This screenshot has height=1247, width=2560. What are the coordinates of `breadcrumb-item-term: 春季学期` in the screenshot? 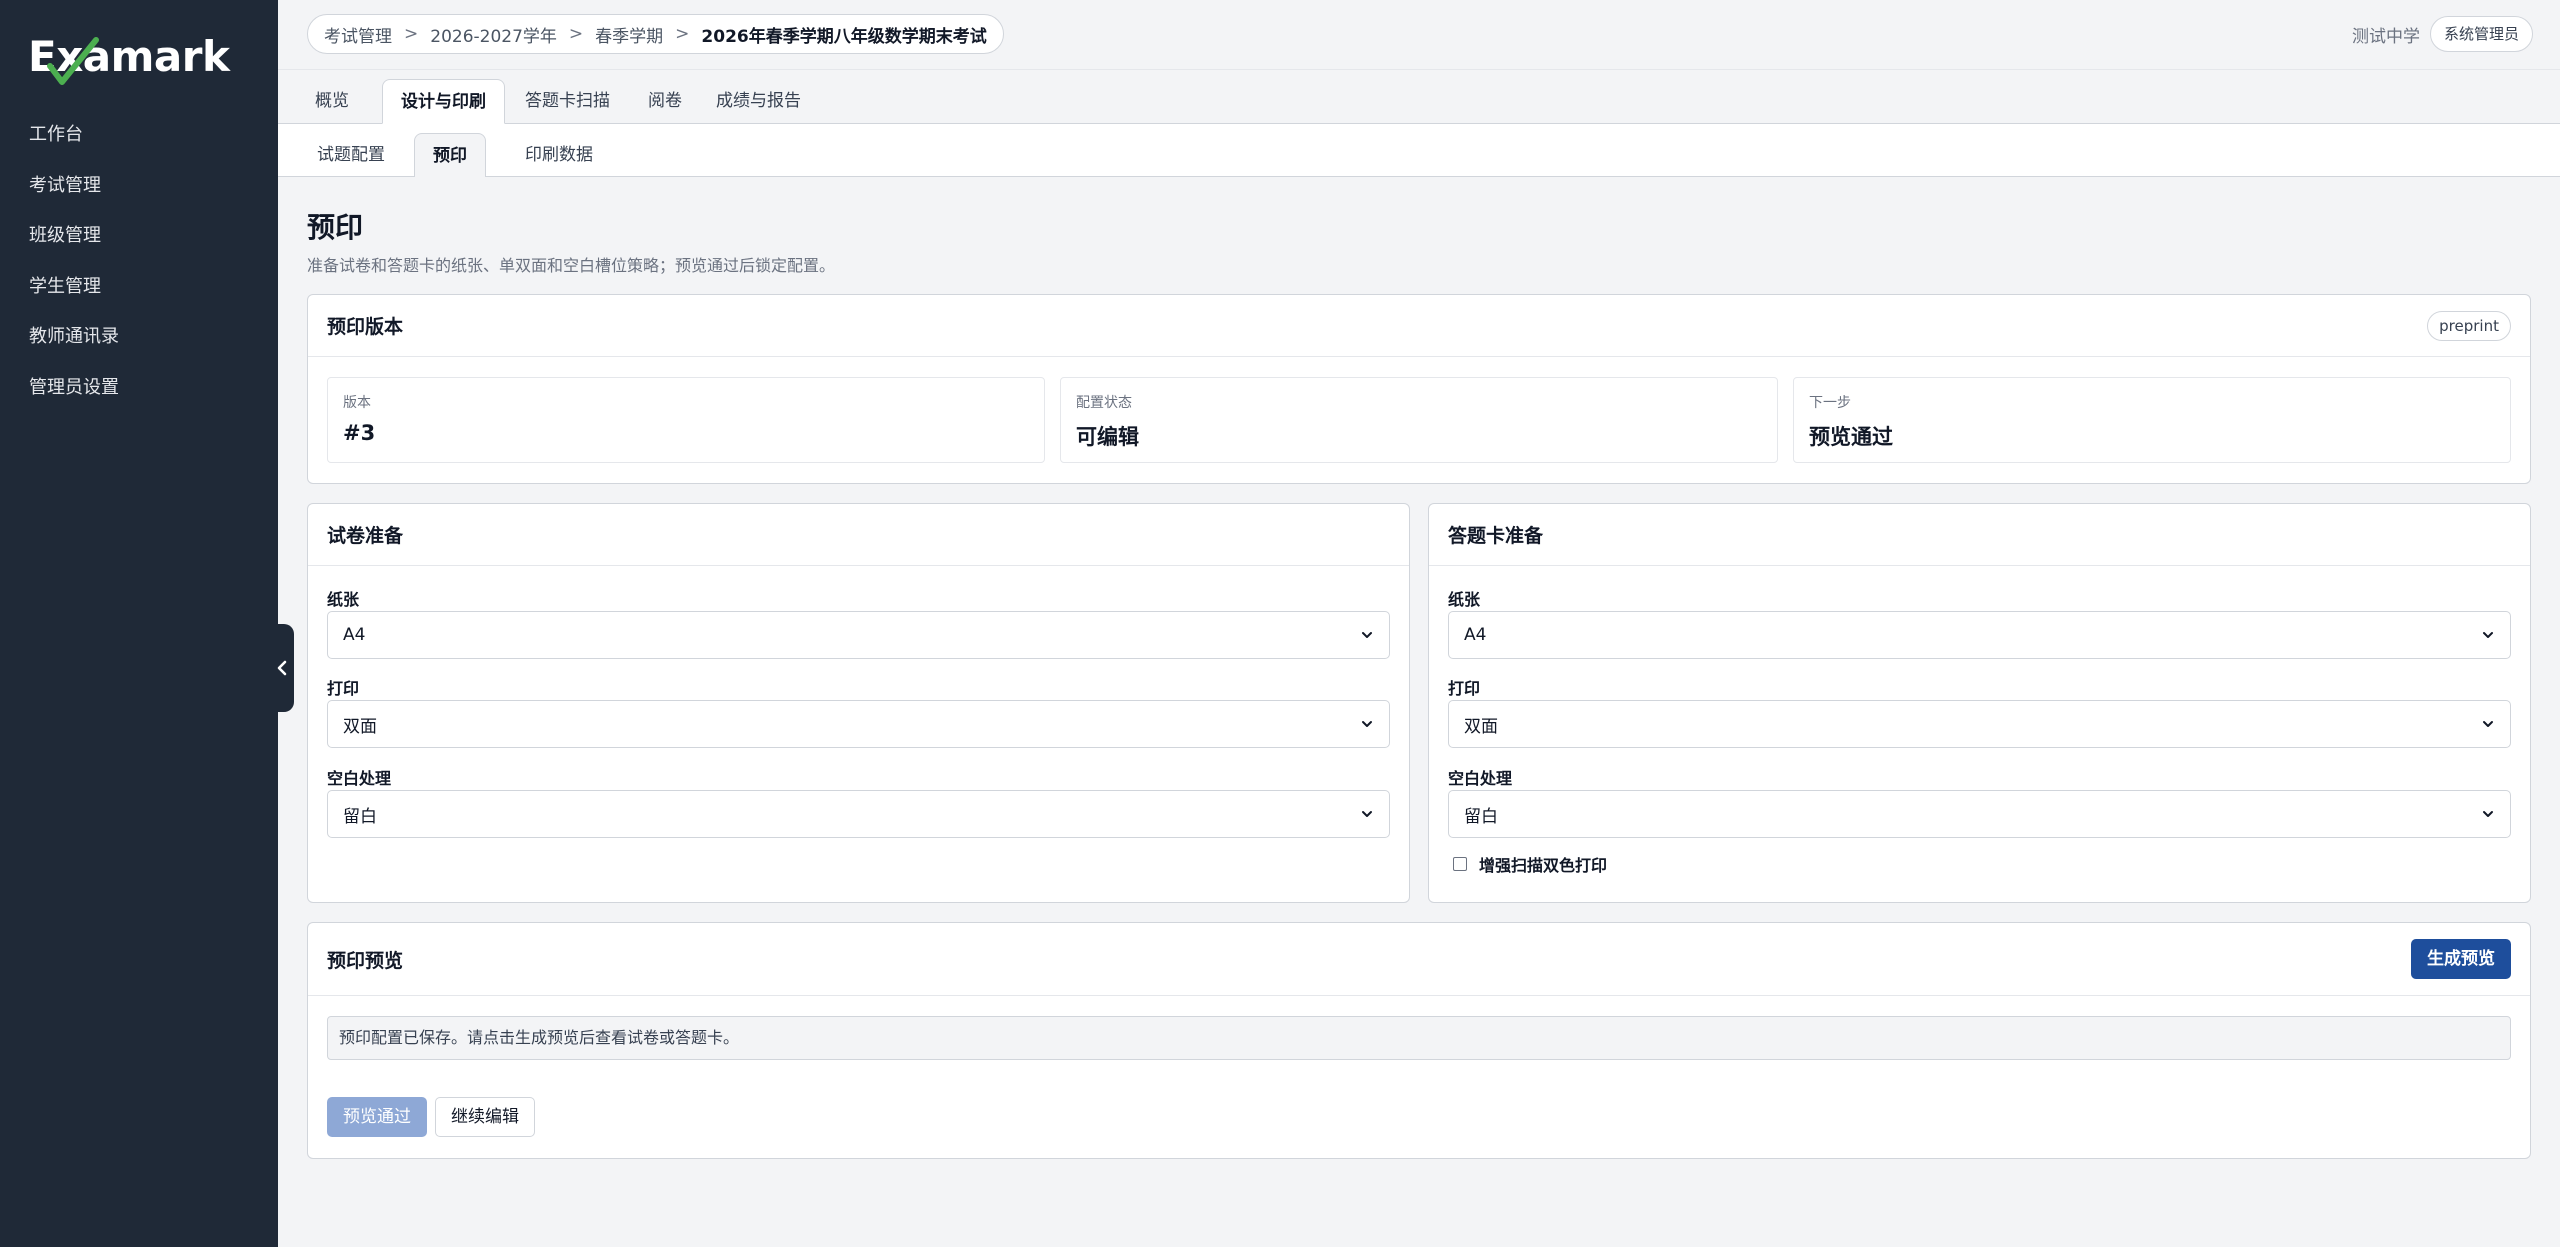 It's located at (629, 34).